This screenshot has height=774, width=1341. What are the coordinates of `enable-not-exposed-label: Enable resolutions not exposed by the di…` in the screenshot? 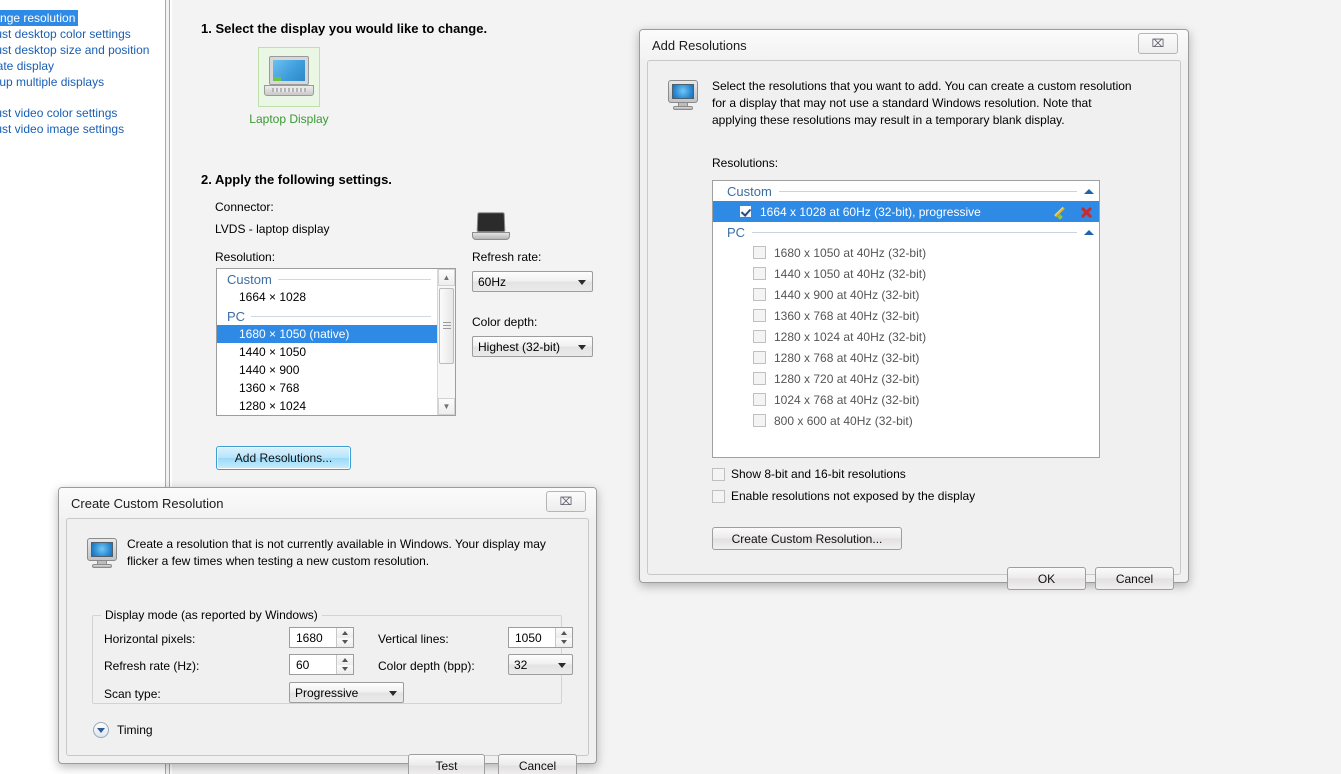 It's located at (853, 496).